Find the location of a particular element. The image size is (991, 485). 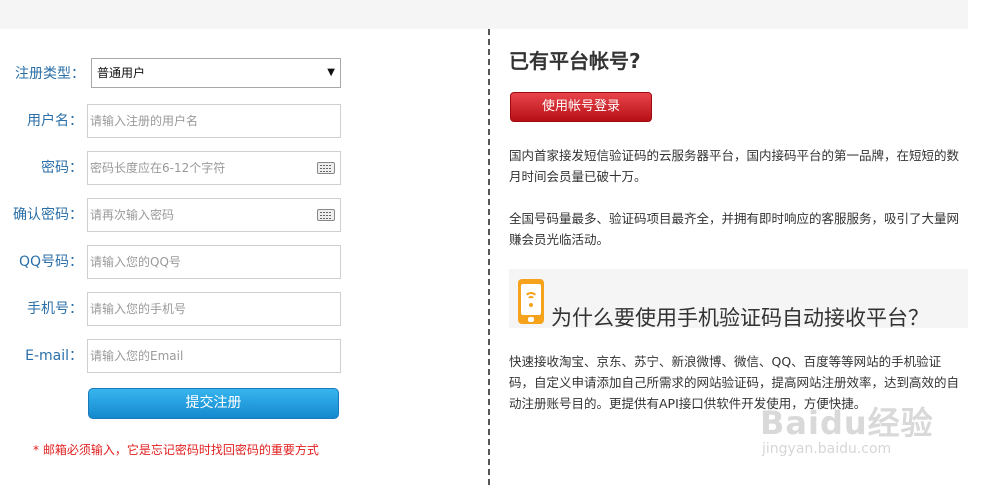

user-type-row: 注册类型： 普通用户 ▼ is located at coordinates (172, 74).